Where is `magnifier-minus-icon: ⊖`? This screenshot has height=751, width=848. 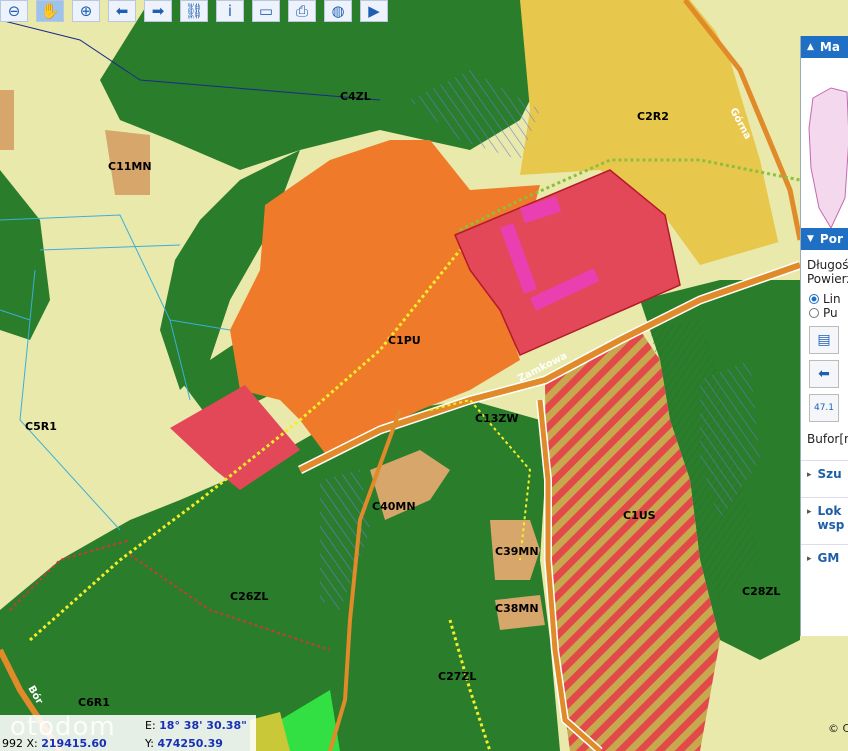 magnifier-minus-icon: ⊖ is located at coordinates (14, 11).